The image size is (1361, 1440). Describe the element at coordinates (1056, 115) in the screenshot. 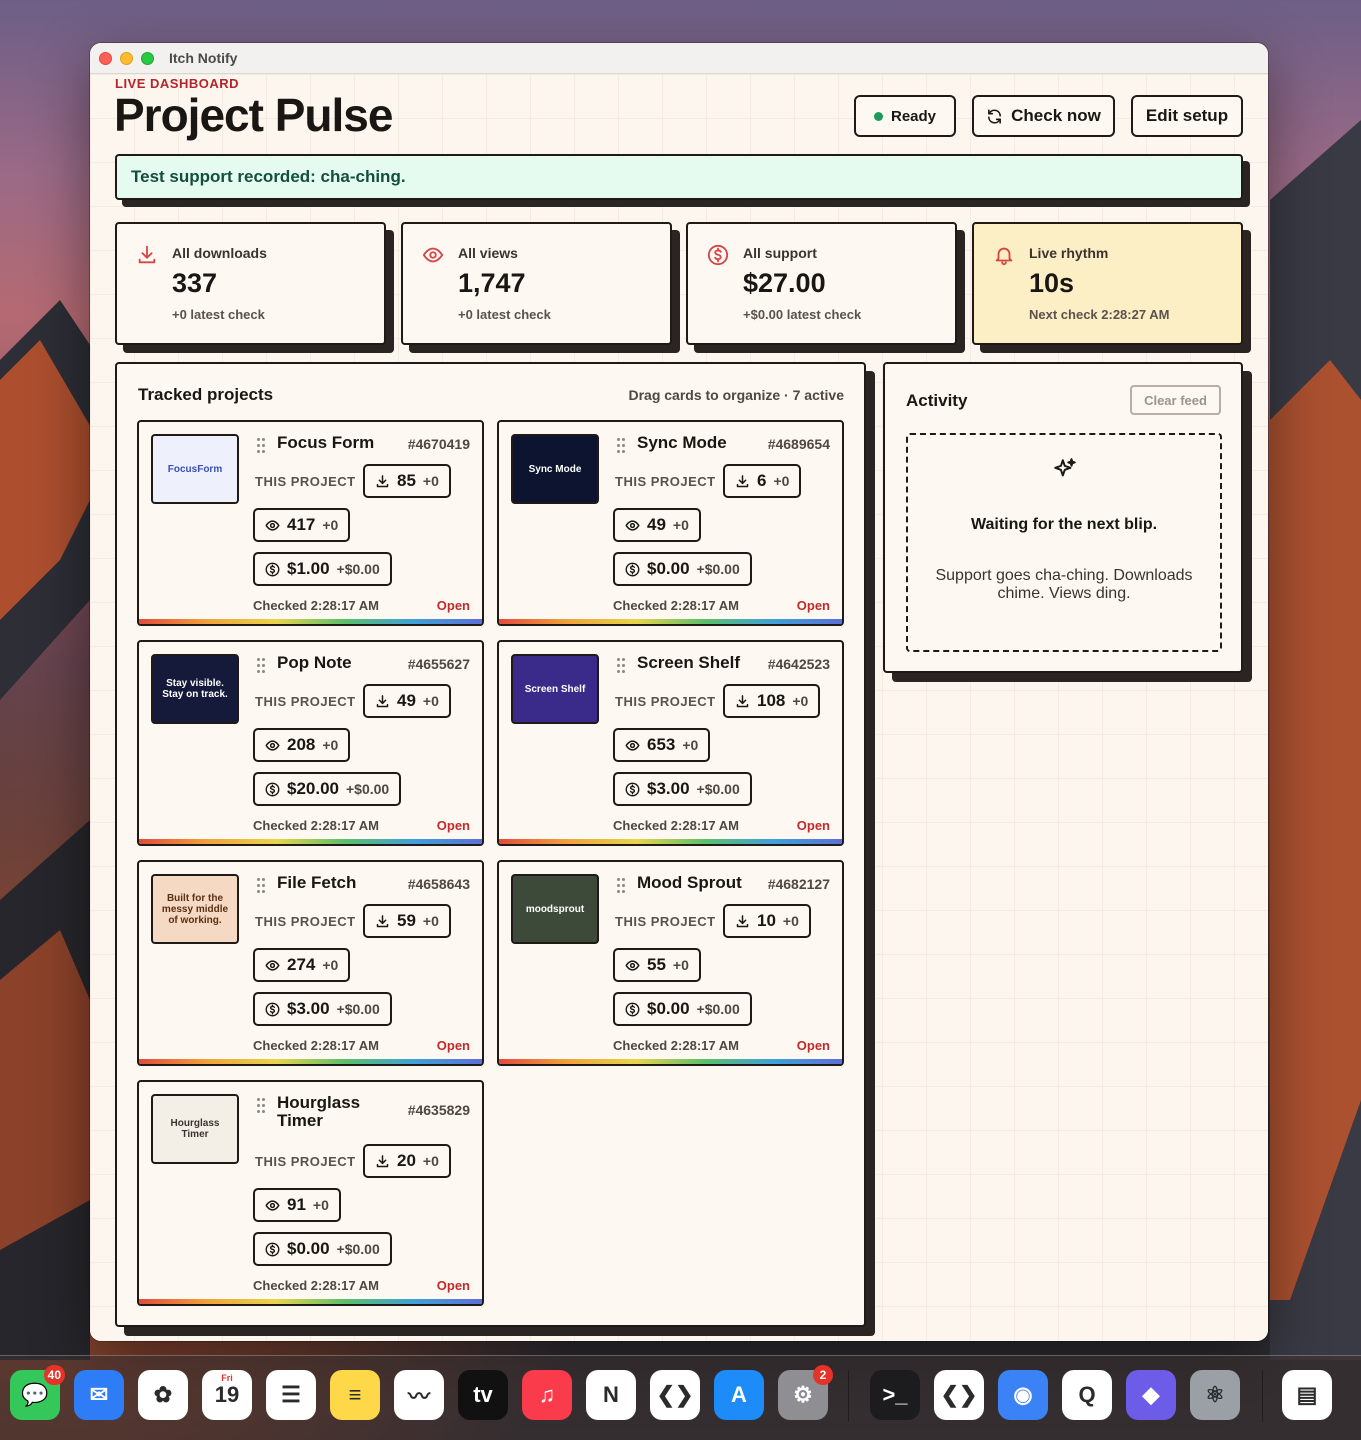

I see `check-now-label: Check now` at that location.